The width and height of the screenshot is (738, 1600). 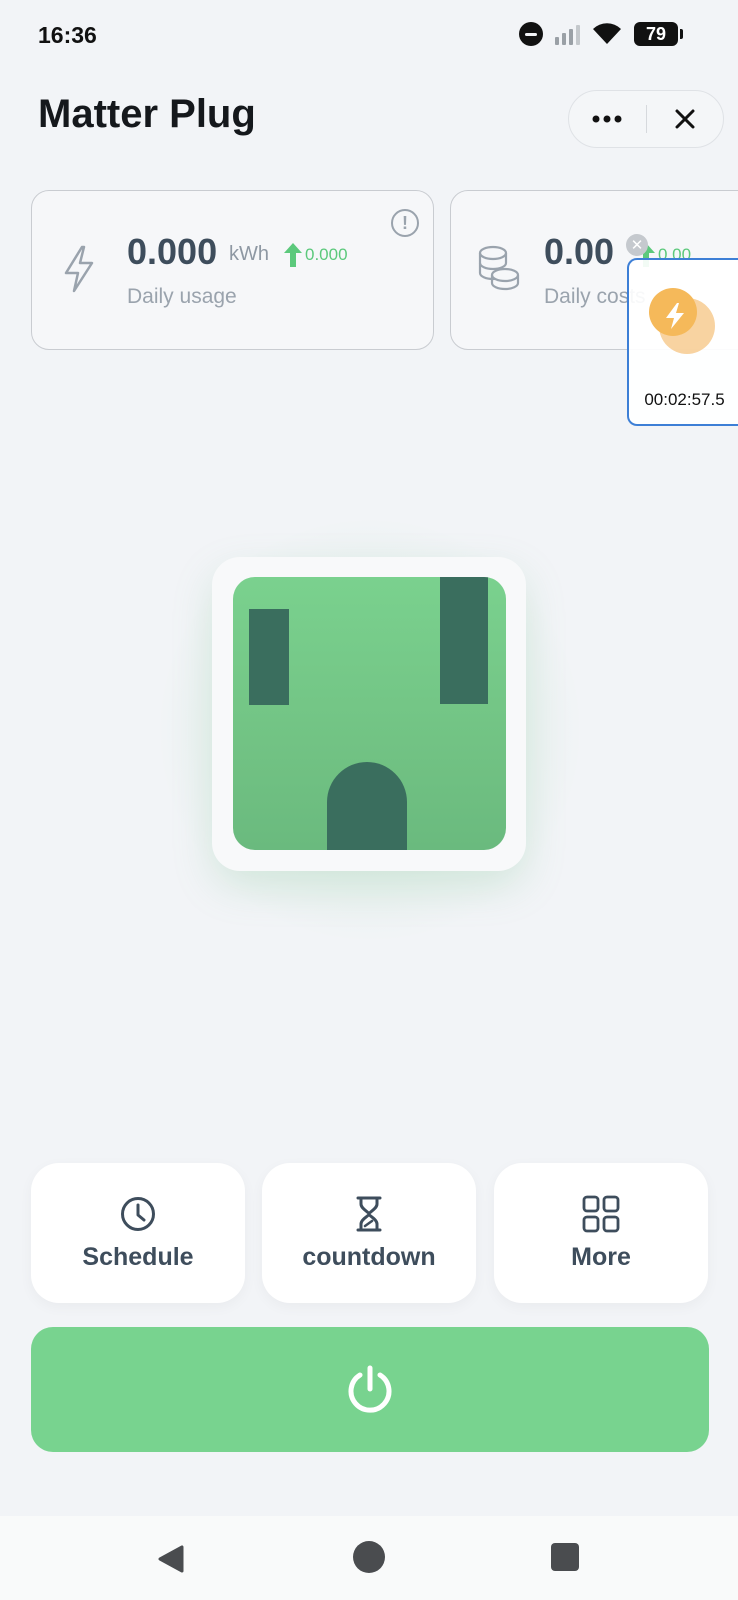 I want to click on daily-usage-trend: 0.000, so click(x=316, y=255).